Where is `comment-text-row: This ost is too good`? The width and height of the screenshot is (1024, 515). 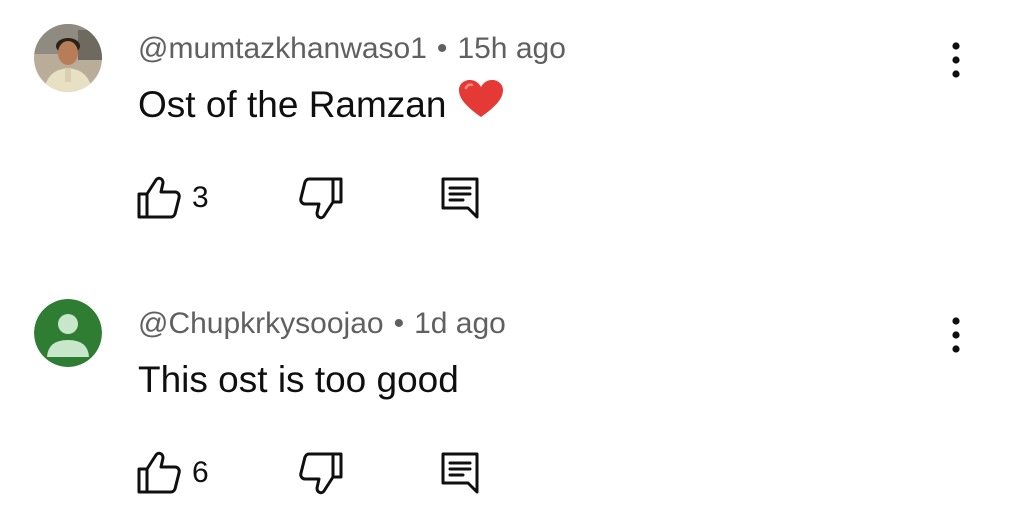
comment-text-row: This ost is too good is located at coordinates (298, 380).